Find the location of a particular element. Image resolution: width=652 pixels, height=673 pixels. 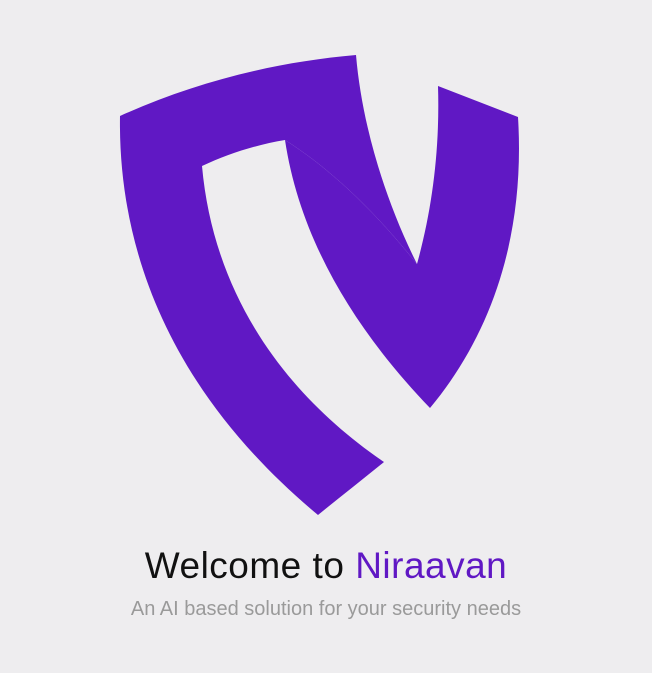

welcome-prefix: Welcome to is located at coordinates (250, 565).